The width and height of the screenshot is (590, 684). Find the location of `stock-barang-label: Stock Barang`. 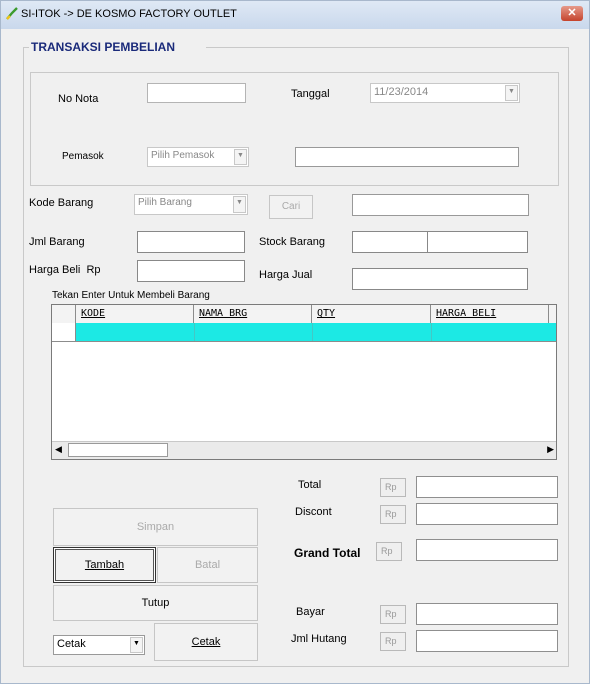

stock-barang-label: Stock Barang is located at coordinates (292, 242).